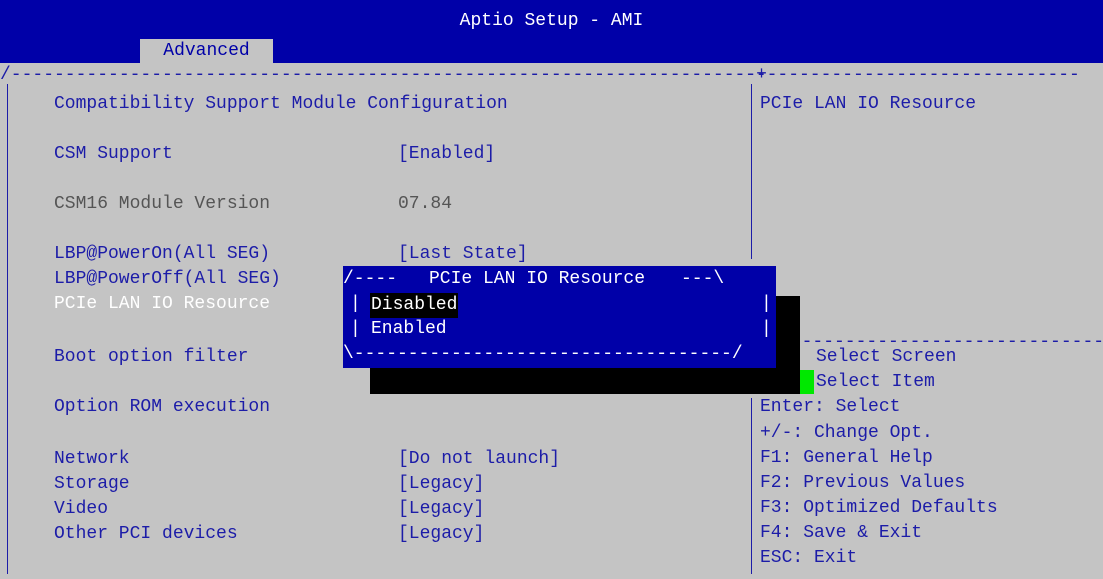 The height and width of the screenshot is (579, 1103). What do you see at coordinates (751, 486) in the screenshot?
I see `help-frame-bar-lower` at bounding box center [751, 486].